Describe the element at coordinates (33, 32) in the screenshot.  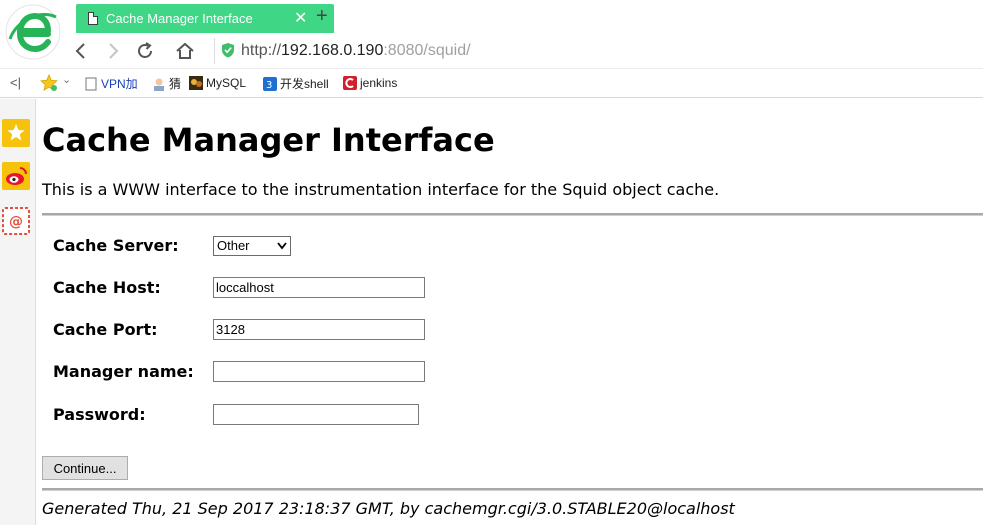
I see `browser-logo-icon` at that location.